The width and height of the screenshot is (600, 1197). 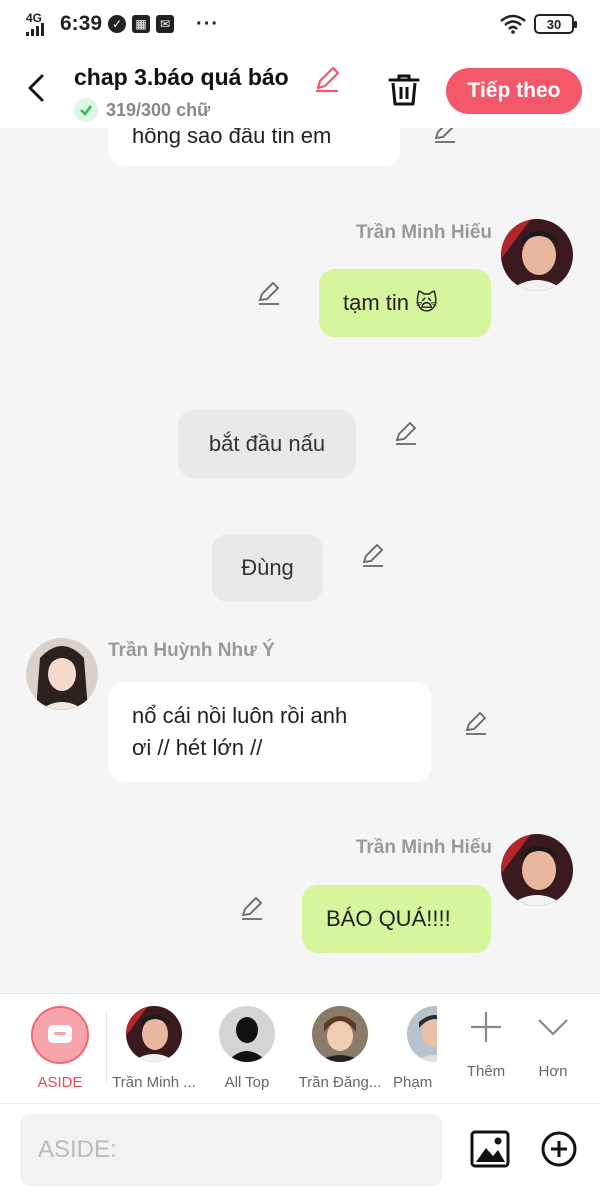 I want to click on trash-icon, so click(x=404, y=90).